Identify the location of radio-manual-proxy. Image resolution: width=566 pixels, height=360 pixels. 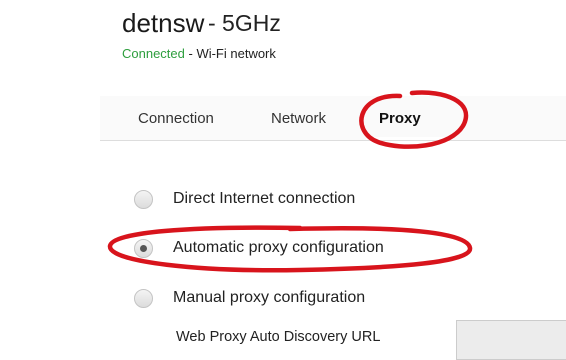
(143, 298).